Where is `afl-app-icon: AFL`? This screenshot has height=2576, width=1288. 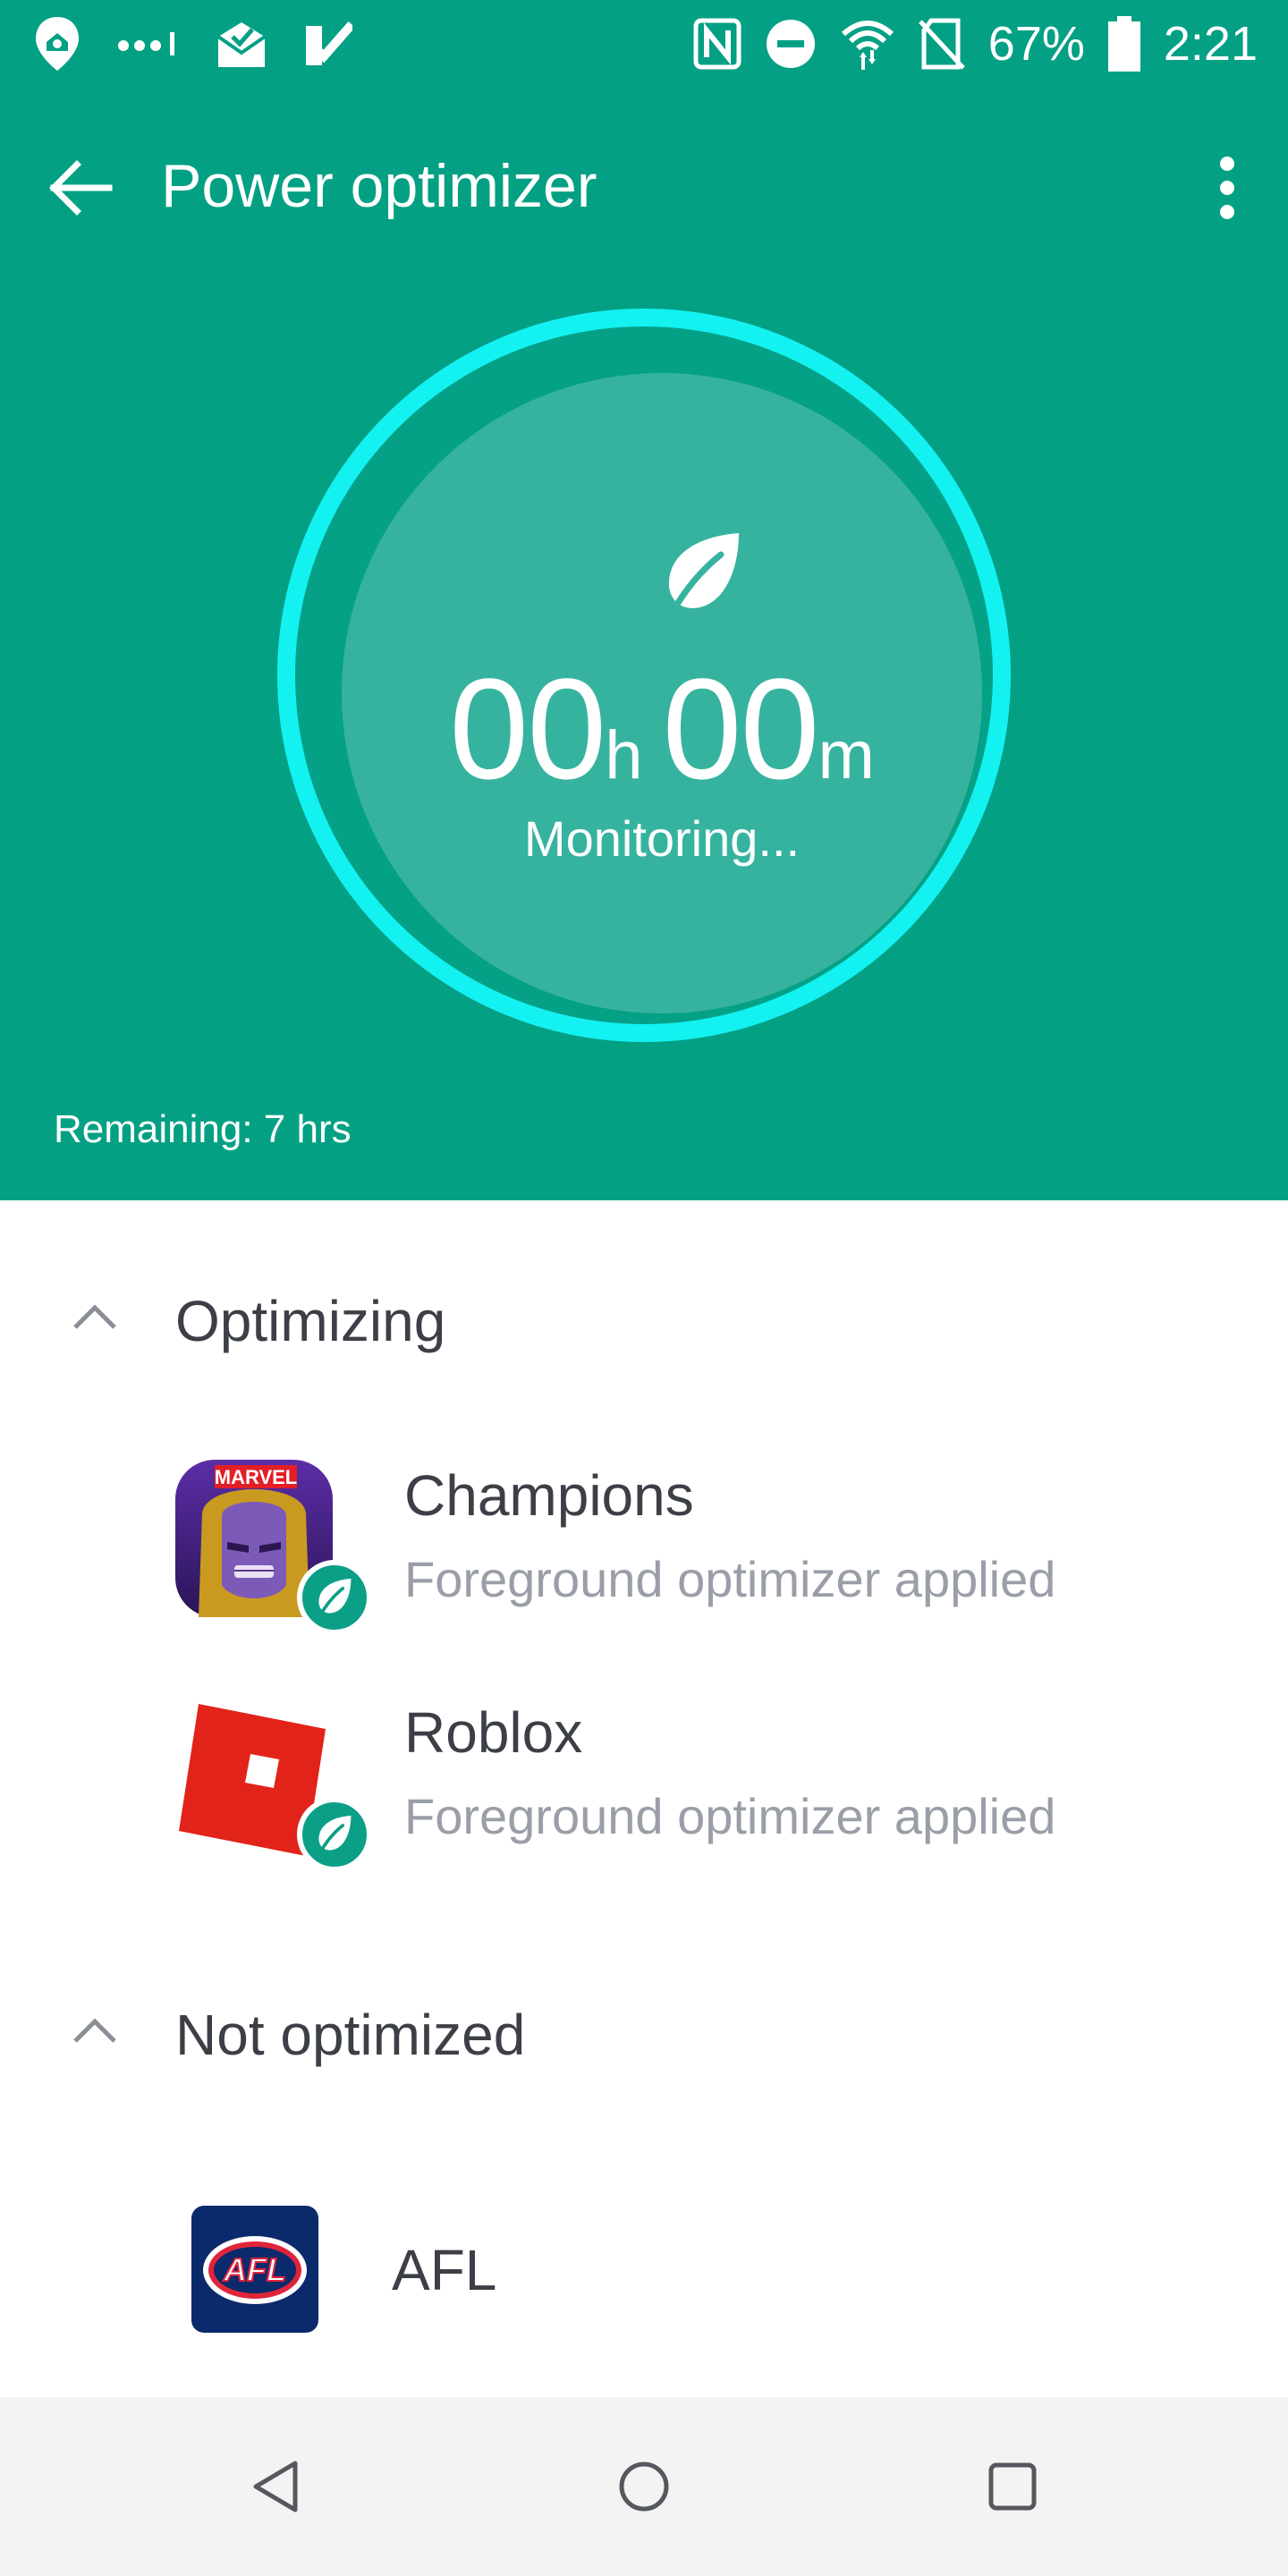 afl-app-icon: AFL is located at coordinates (254, 2269).